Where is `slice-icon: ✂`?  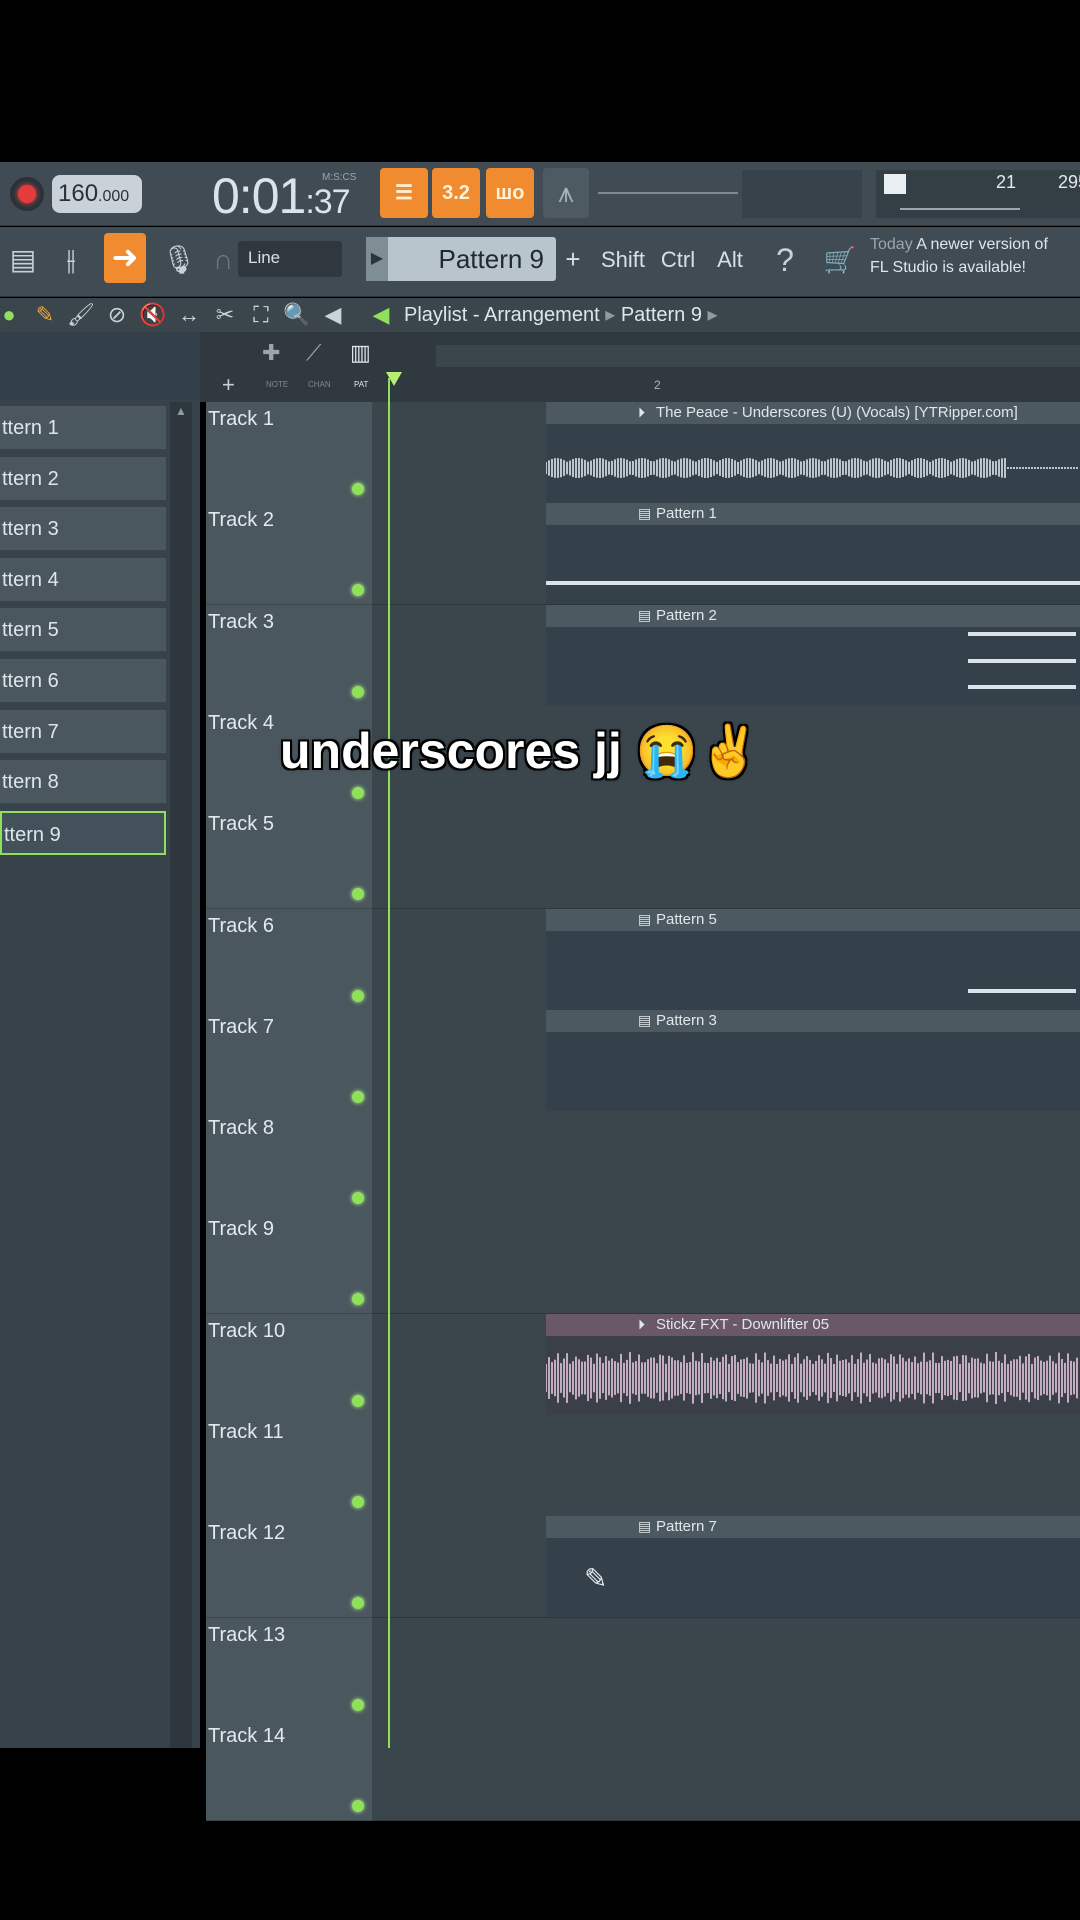
slice-icon: ✂ is located at coordinates (225, 315).